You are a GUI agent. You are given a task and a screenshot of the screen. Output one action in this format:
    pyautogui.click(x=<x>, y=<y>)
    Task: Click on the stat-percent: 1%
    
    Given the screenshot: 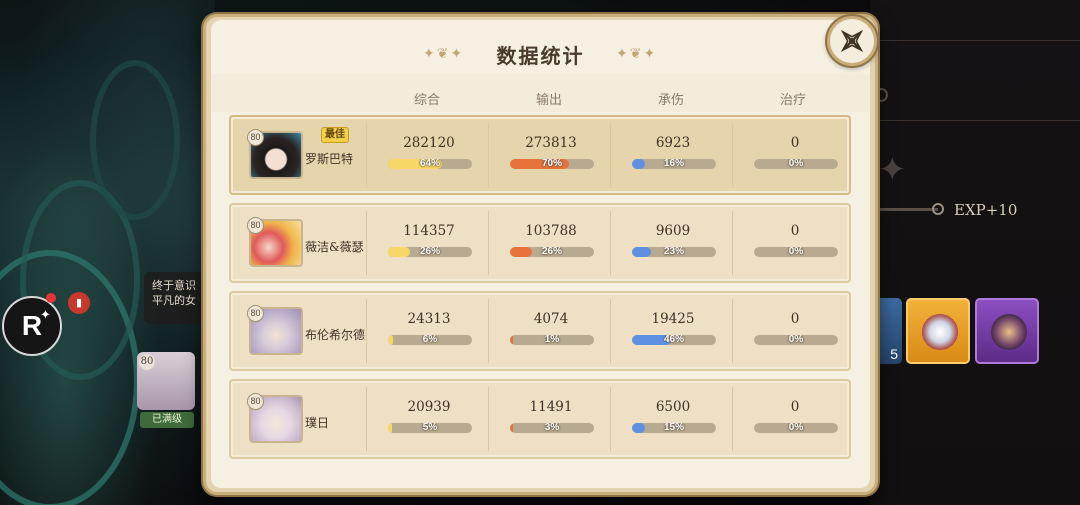 What is the action you would take?
    pyautogui.click(x=552, y=340)
    